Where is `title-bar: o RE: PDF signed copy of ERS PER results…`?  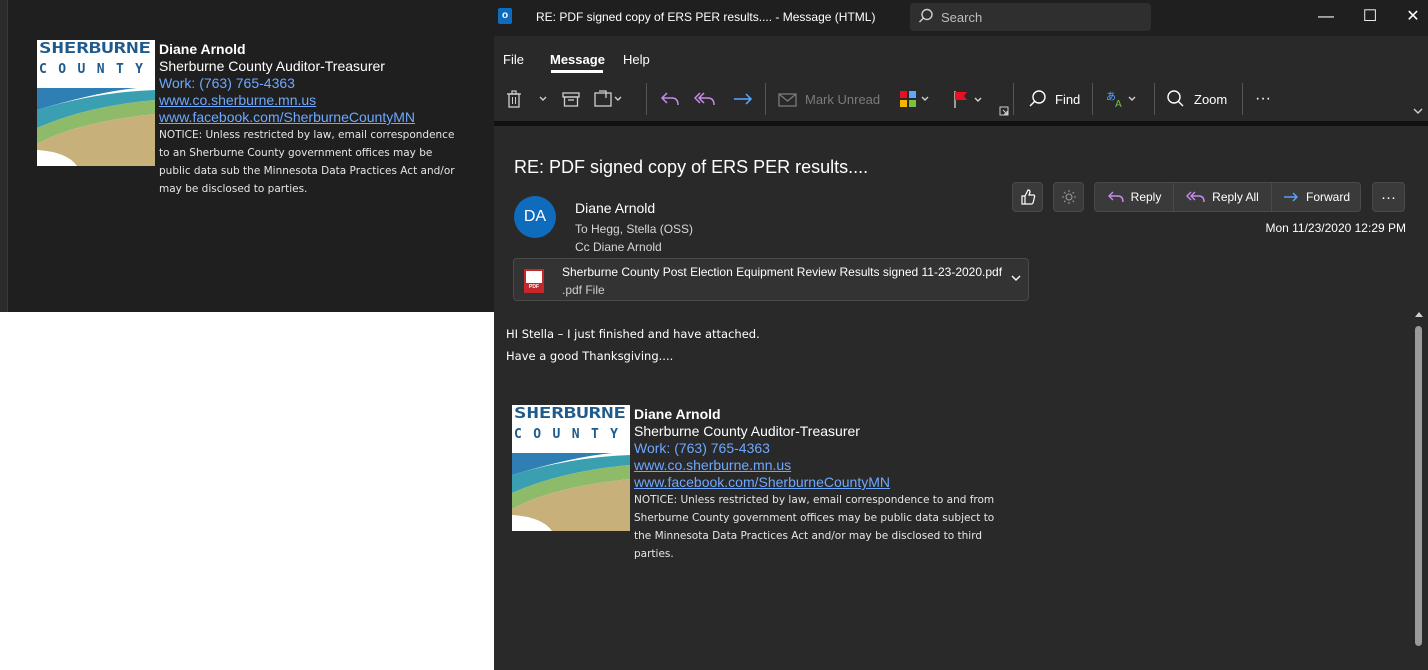 title-bar: o RE: PDF signed copy of ERS PER results… is located at coordinates (961, 18).